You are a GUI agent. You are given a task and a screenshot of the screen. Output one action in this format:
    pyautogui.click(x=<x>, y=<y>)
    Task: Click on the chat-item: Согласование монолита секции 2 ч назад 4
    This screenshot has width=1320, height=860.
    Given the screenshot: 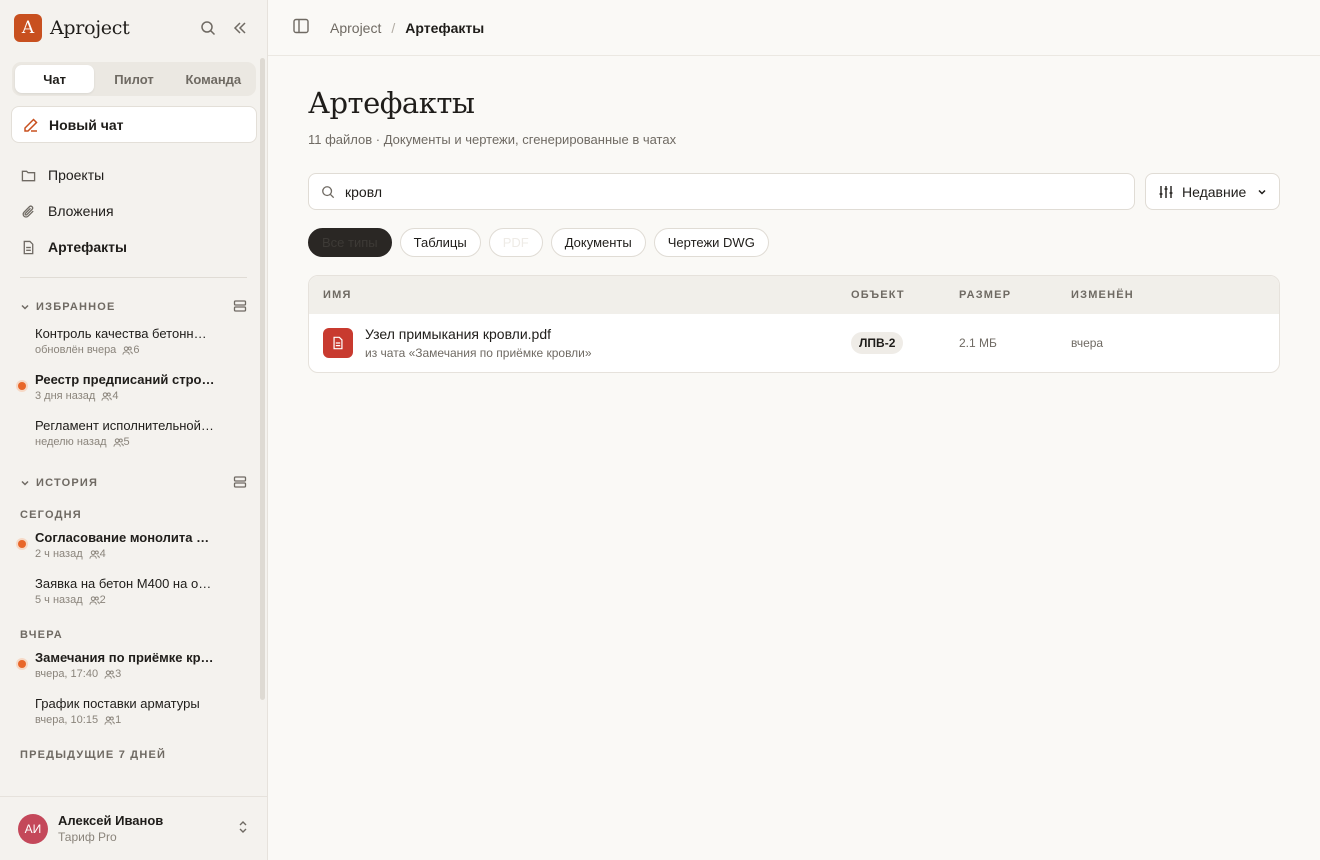 What is the action you would take?
    pyautogui.click(x=133, y=549)
    